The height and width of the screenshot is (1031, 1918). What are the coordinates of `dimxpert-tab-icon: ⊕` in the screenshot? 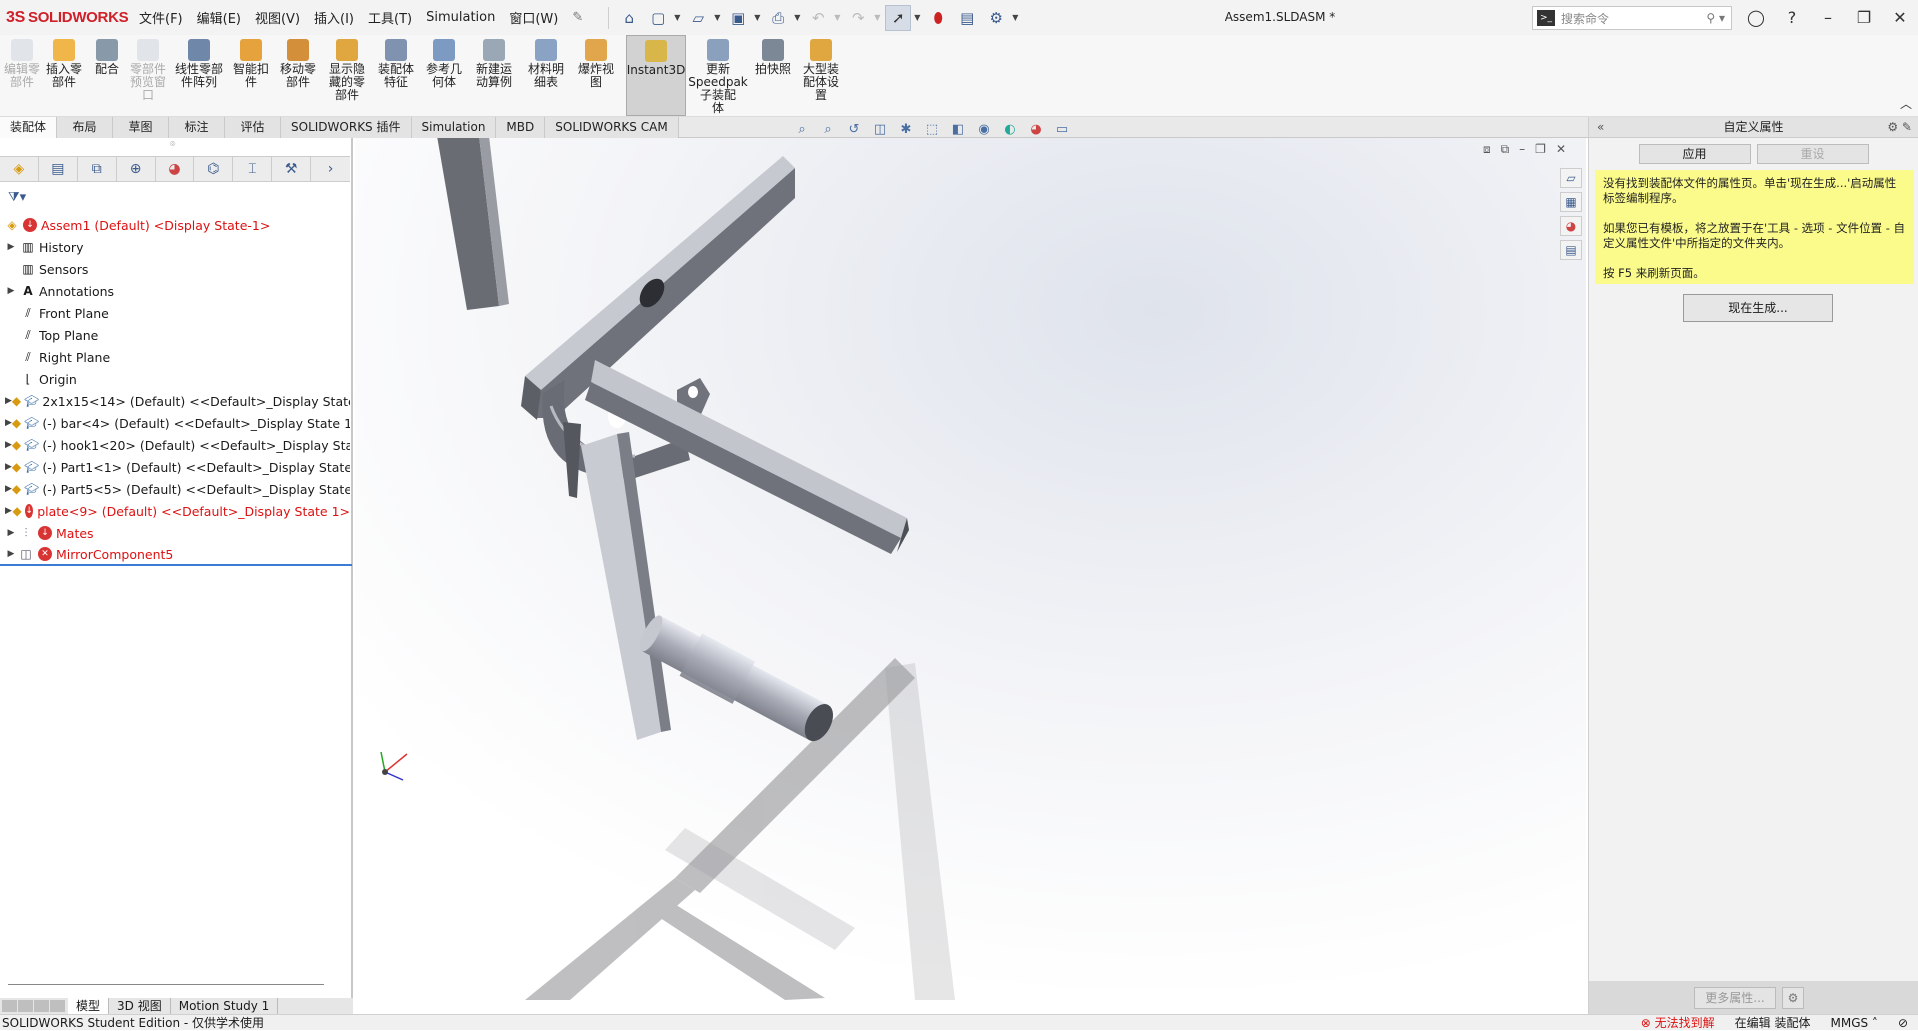 It's located at (136, 169).